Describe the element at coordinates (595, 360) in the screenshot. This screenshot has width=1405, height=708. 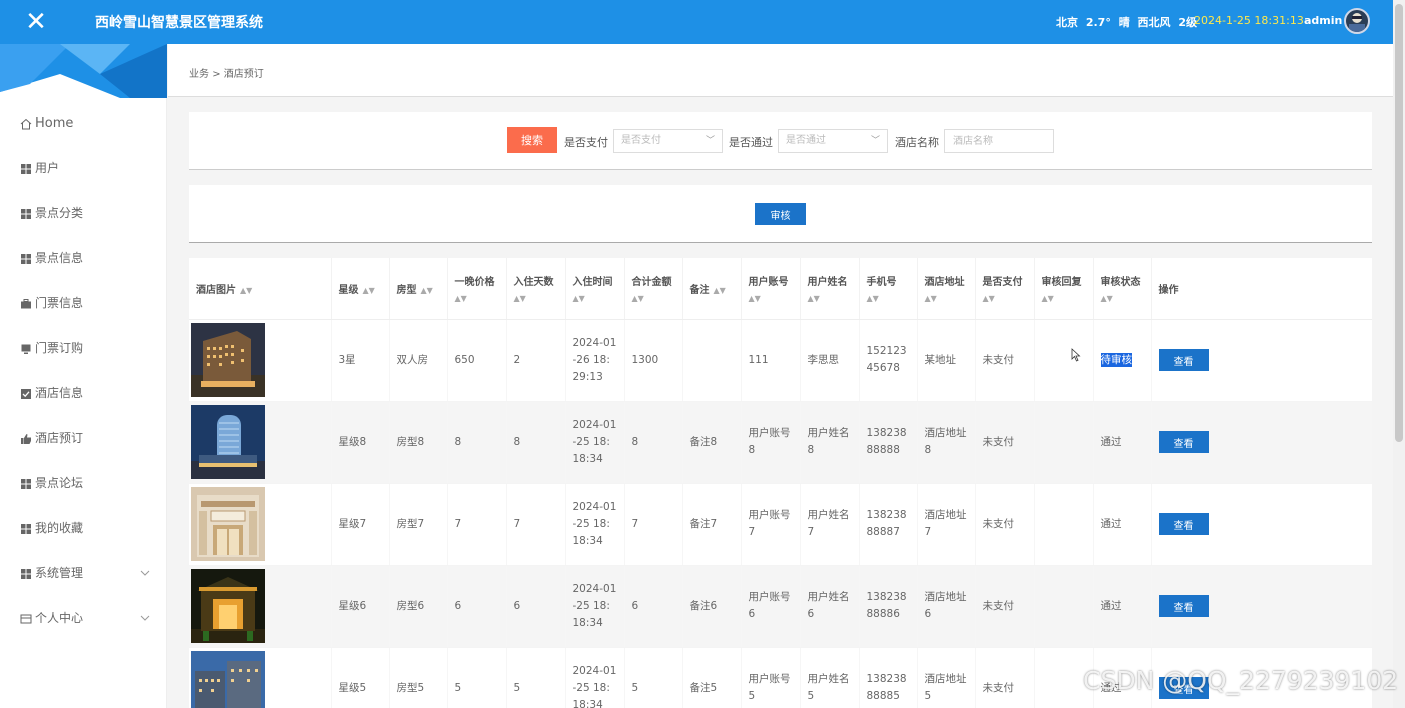
I see `checkin-cell: 2024-01-26 18:29:13` at that location.